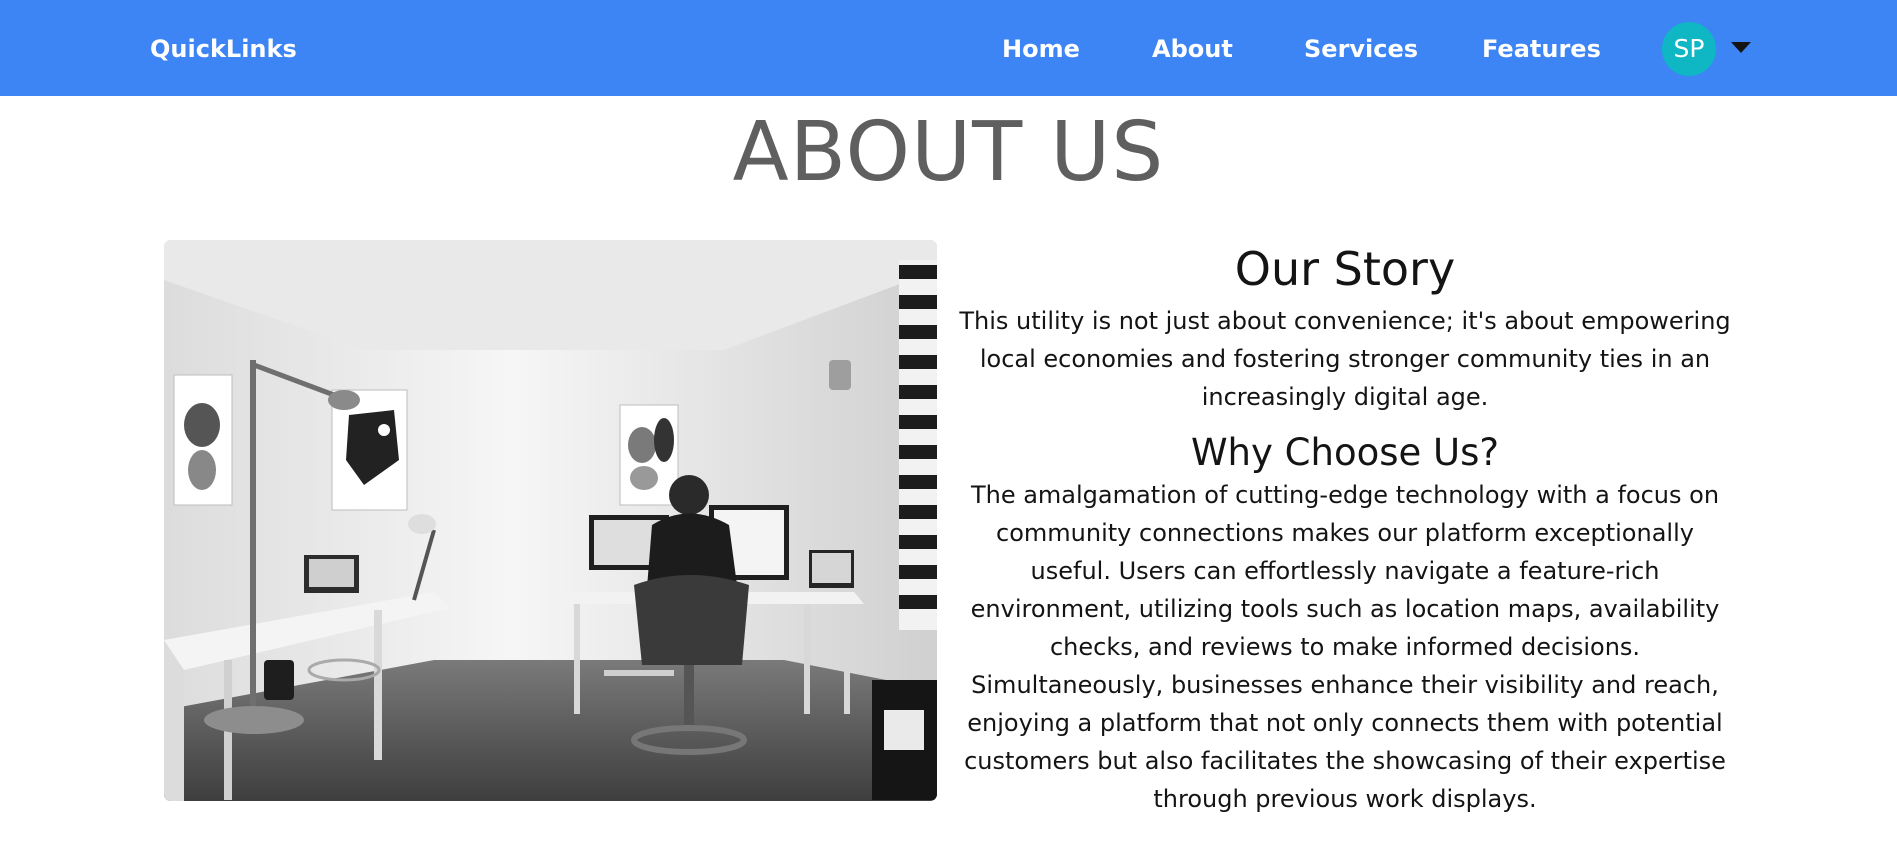 The width and height of the screenshot is (1897, 855). I want to click on our-story-heading: Our Story, so click(1345, 269).